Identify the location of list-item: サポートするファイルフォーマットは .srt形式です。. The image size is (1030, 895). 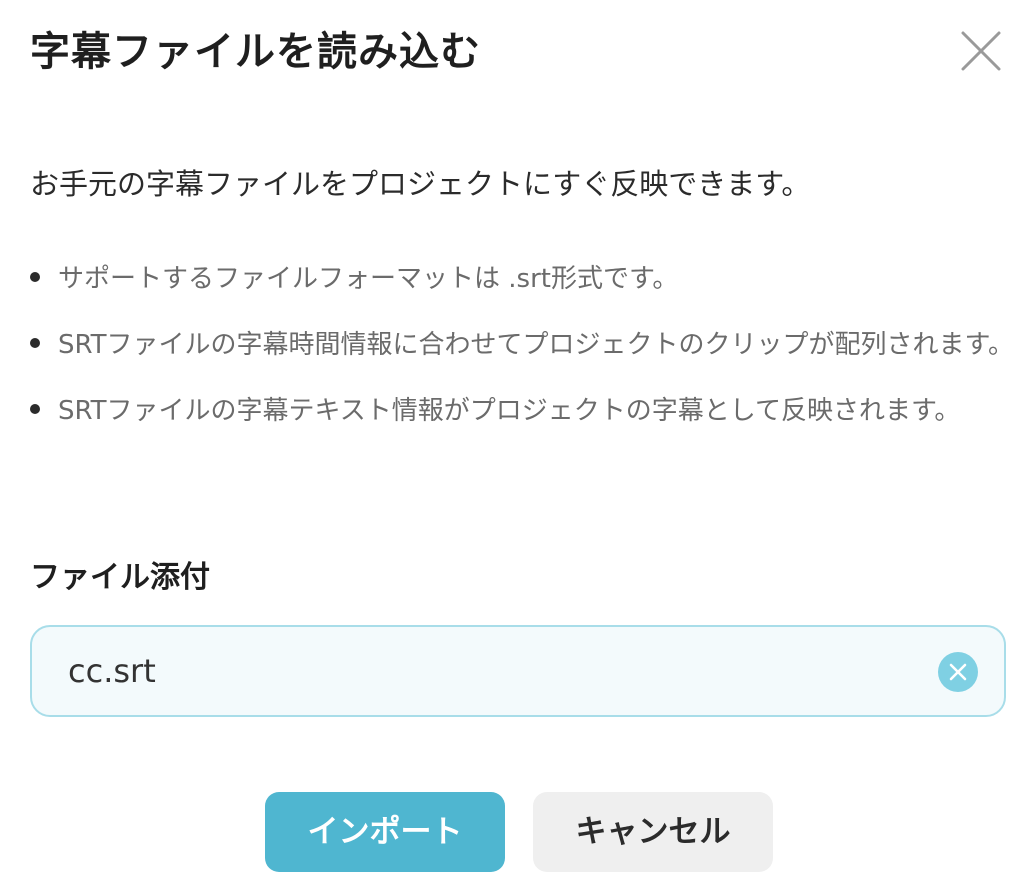
(522, 279).